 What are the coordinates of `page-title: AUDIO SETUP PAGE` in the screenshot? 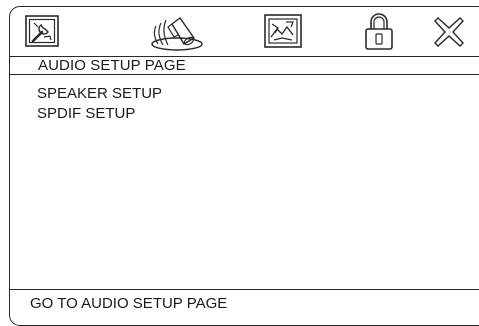 It's located at (112, 65).